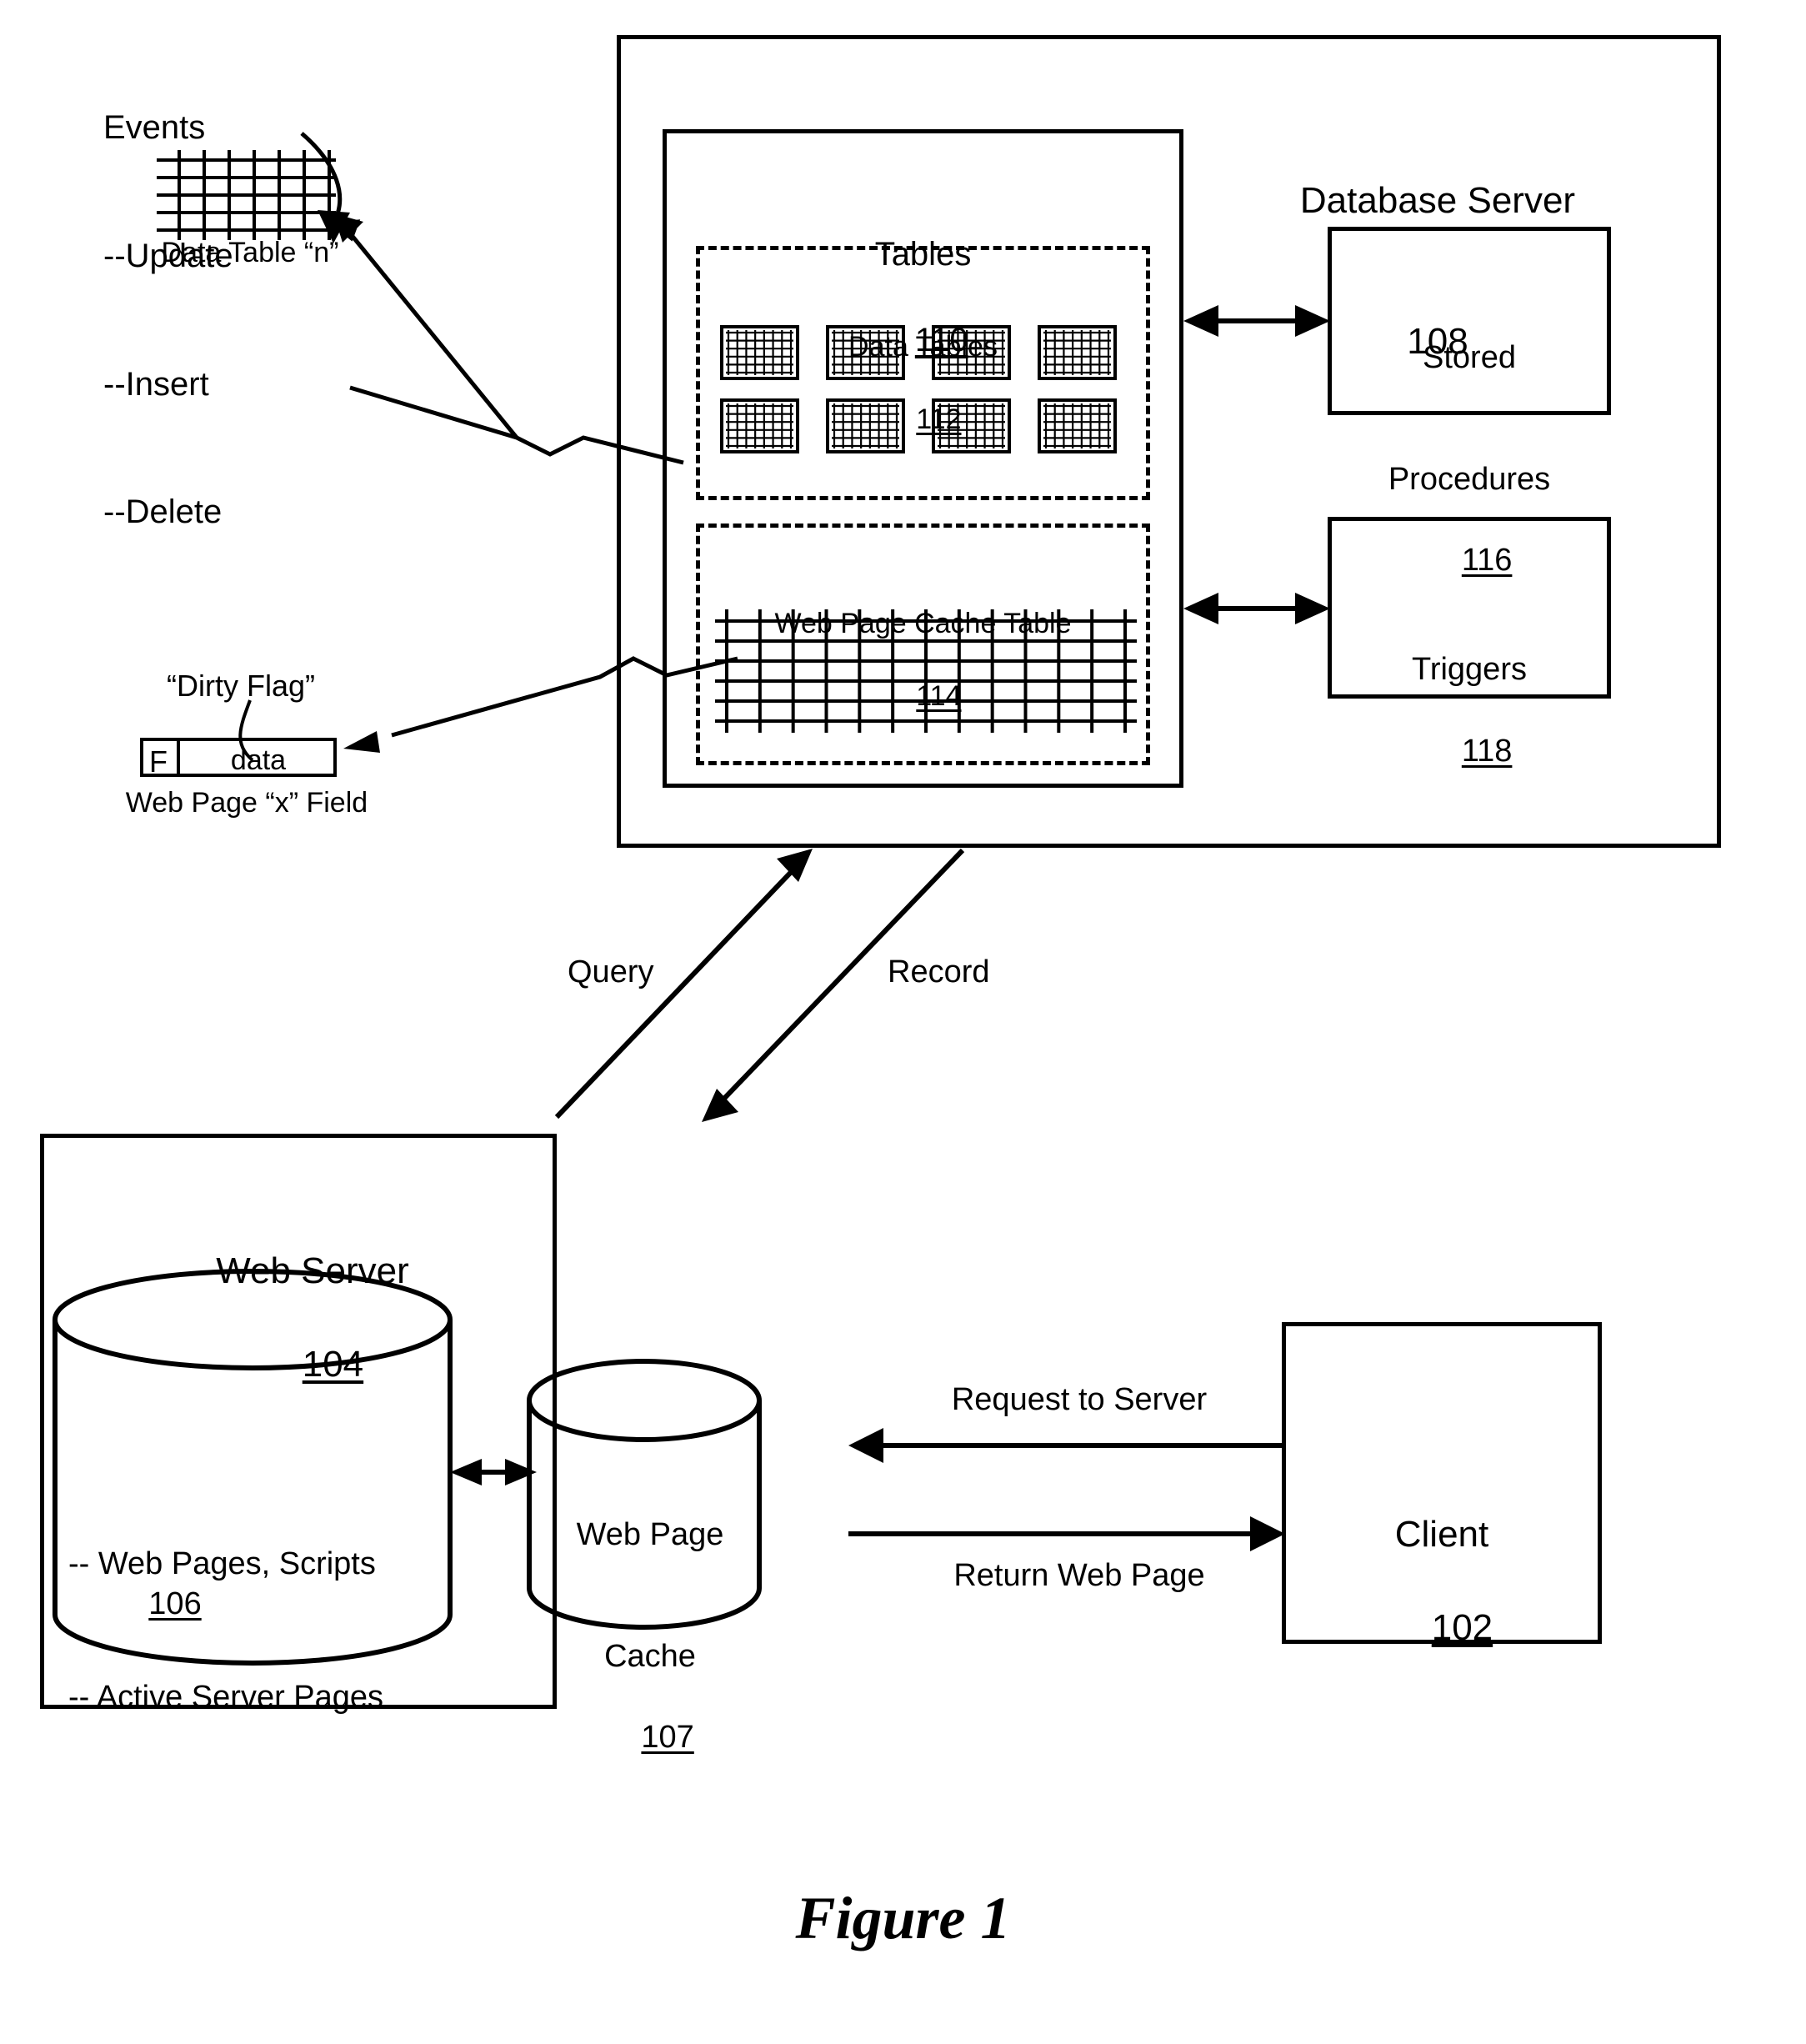  I want to click on return-web-page-label: Return Web Page, so click(1079, 1576).